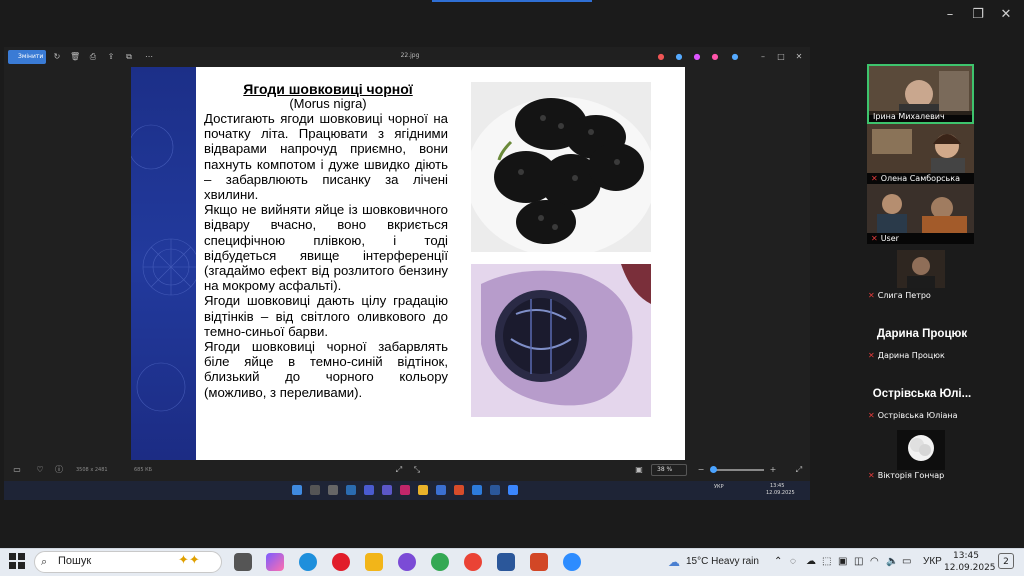 This screenshot has height=576, width=1024. What do you see at coordinates (17, 470) in the screenshot?
I see `film-strip-icon: ▭` at bounding box center [17, 470].